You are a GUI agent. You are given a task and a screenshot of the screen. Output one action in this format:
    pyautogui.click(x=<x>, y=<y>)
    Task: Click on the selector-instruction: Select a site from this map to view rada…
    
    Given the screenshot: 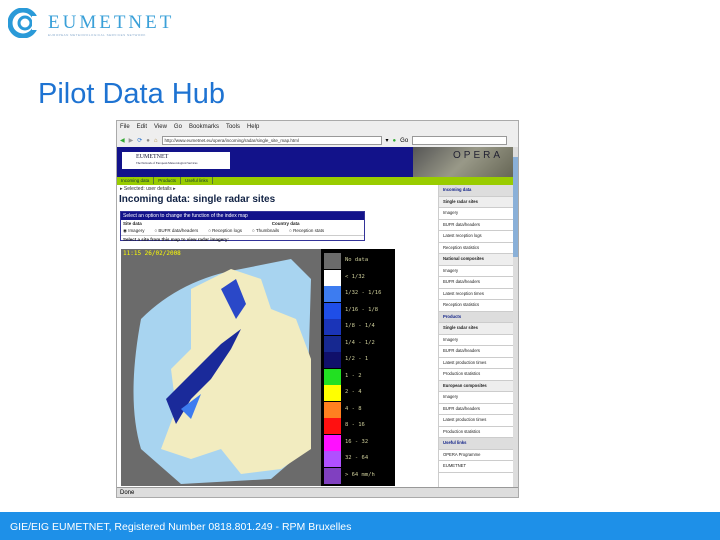 What is the action you would take?
    pyautogui.click(x=242, y=239)
    